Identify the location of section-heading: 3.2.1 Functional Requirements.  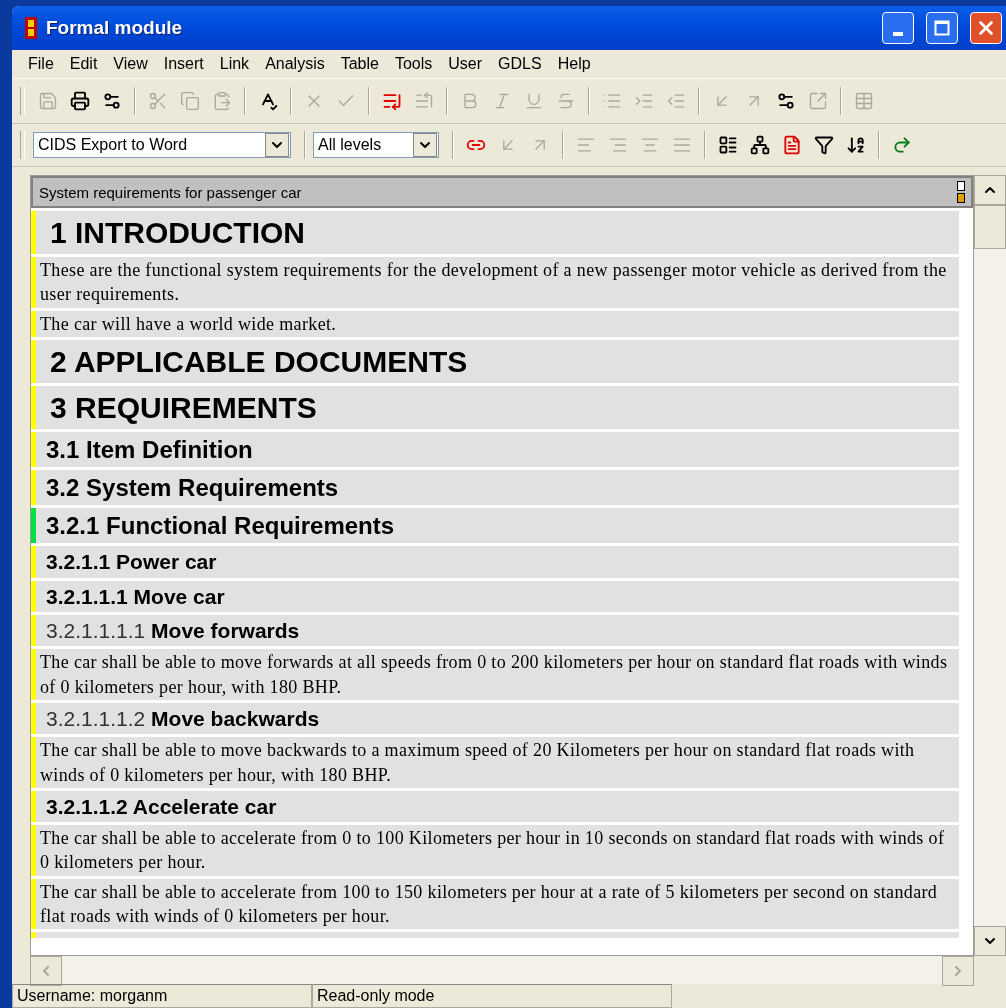
(220, 526).